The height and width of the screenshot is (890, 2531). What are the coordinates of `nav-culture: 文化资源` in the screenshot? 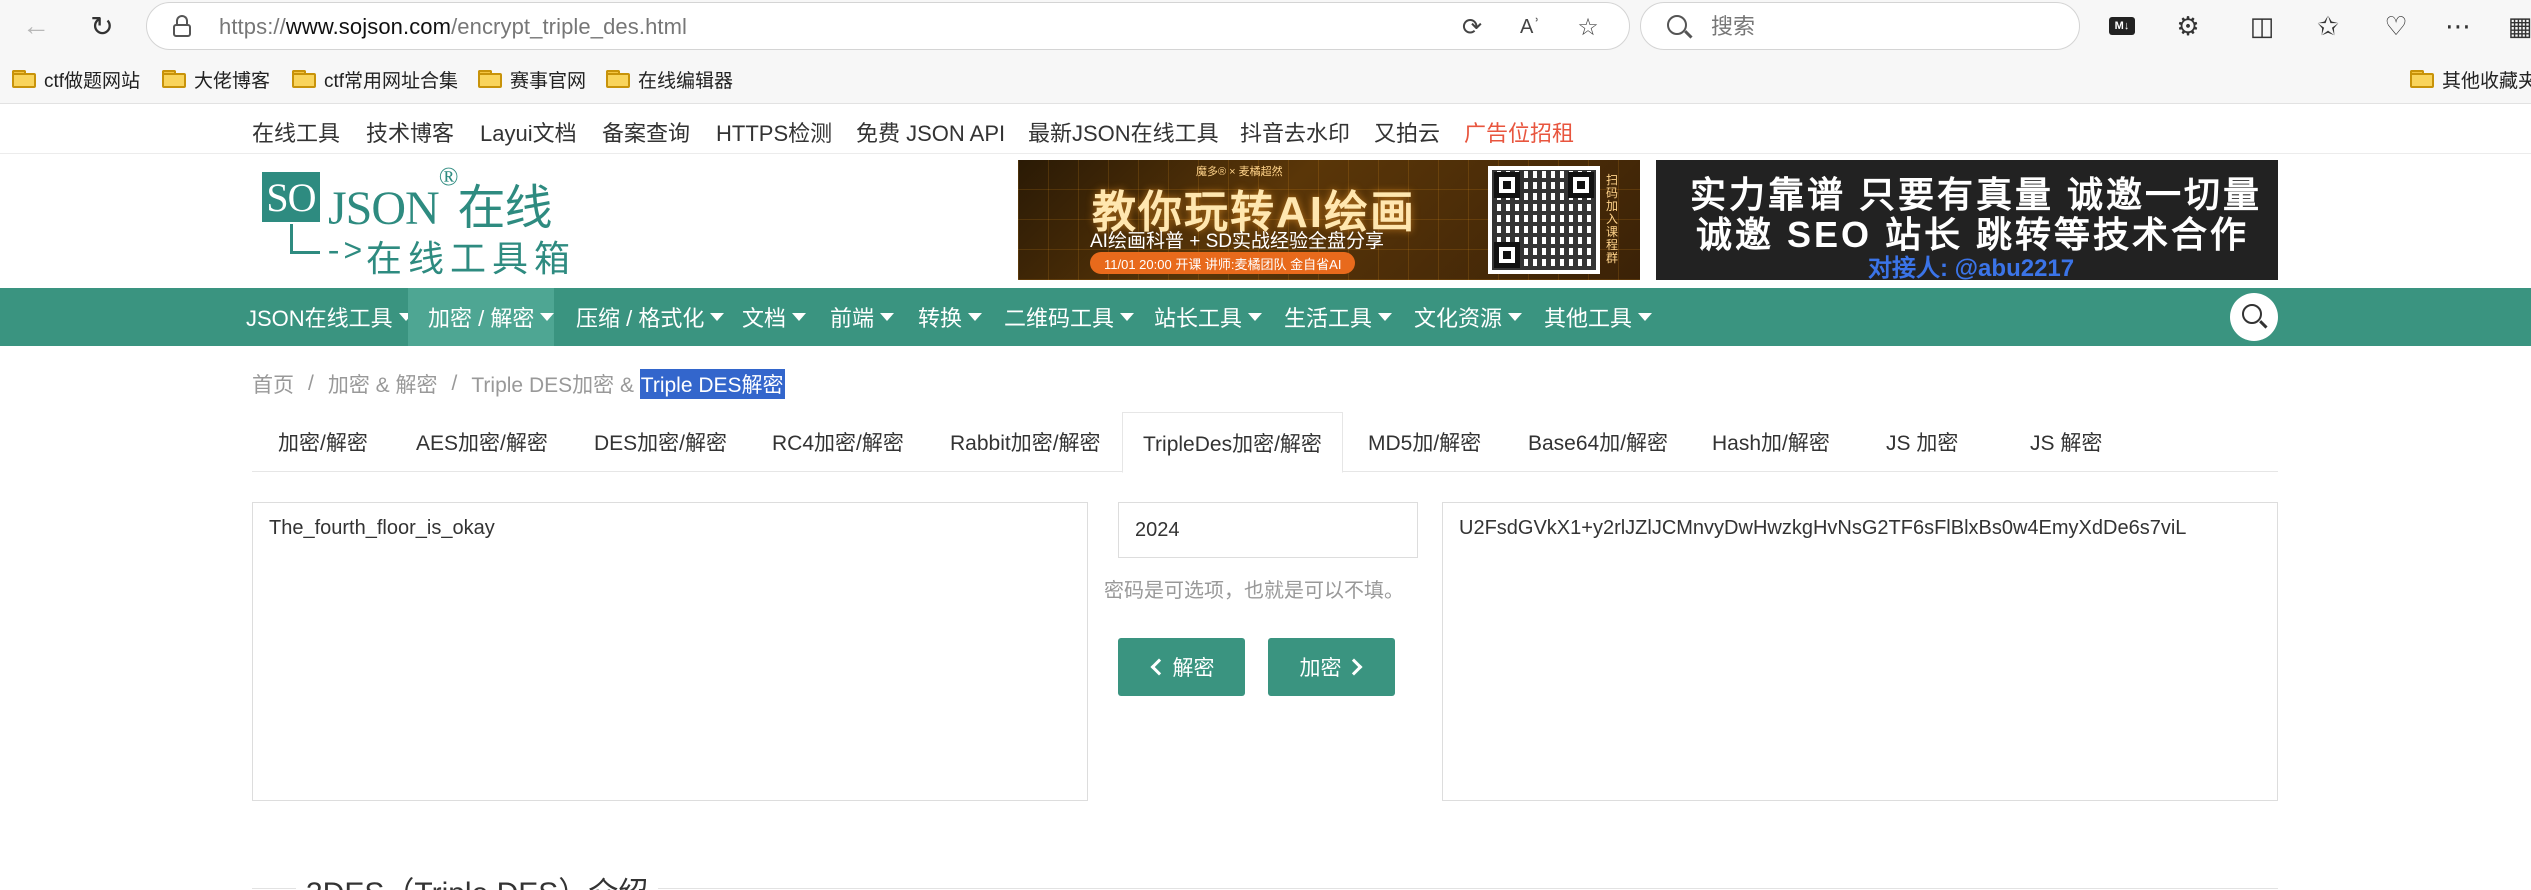 It's located at (1468, 317).